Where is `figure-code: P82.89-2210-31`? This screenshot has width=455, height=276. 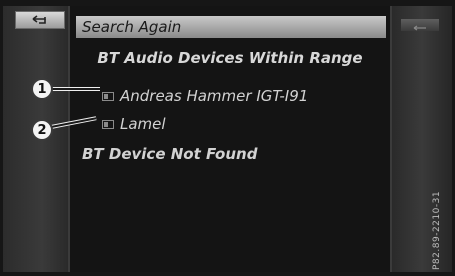
figure-code: P82.89-2210-31 is located at coordinates (437, 230).